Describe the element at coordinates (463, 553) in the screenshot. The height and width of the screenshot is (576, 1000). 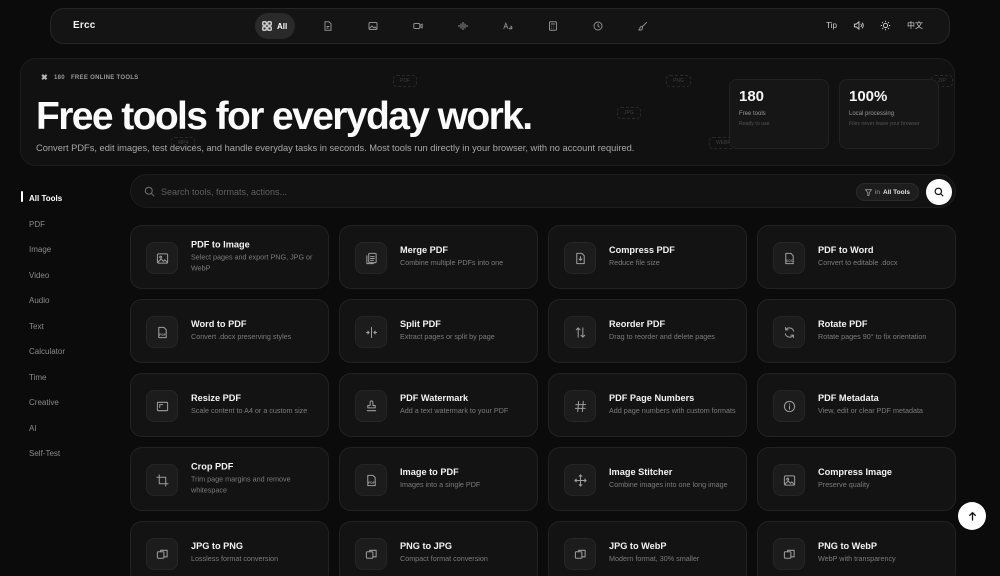
I see `tool-text: PNG to JPG Compact format conversion` at that location.